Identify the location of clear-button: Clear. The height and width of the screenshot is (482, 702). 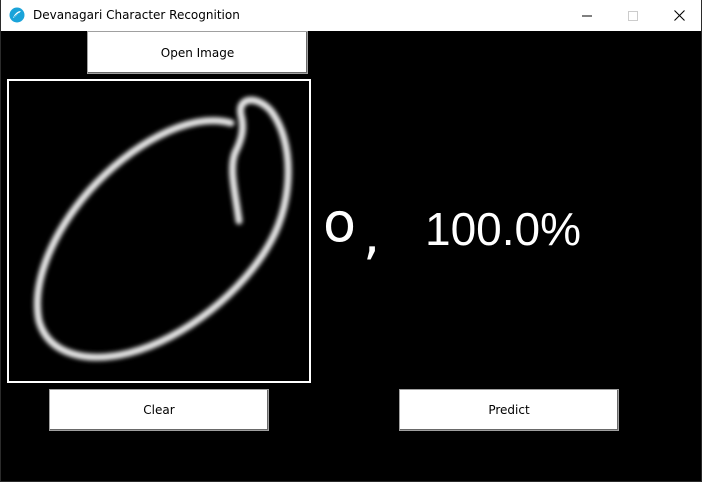
(159, 410).